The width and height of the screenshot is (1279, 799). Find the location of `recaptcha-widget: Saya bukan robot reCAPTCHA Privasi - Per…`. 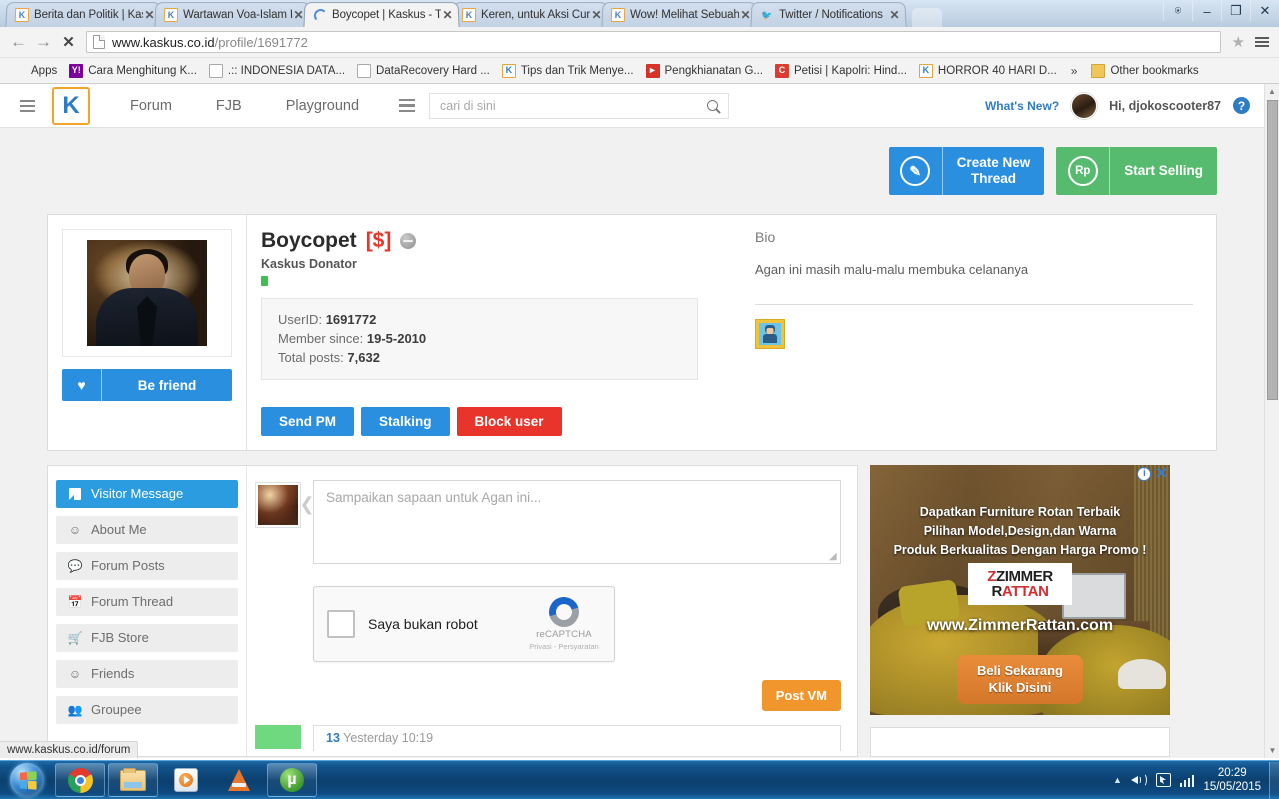

recaptcha-widget: Saya bukan robot reCAPTCHA Privasi - Per… is located at coordinates (464, 623).